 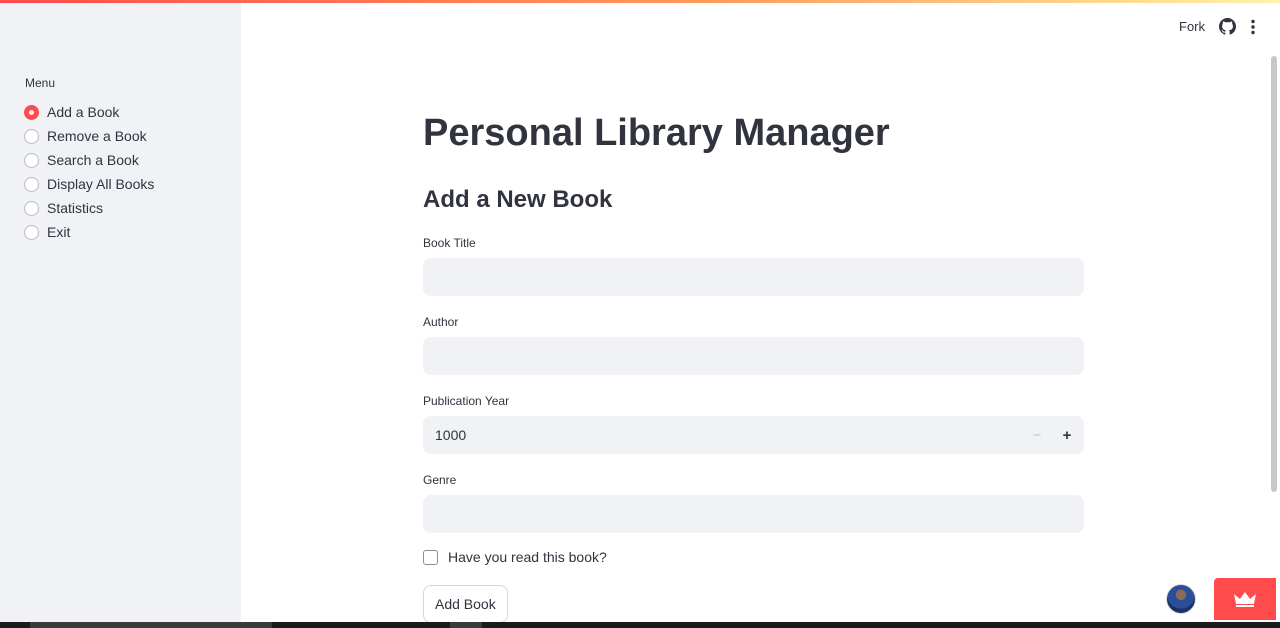 What do you see at coordinates (1181, 599) in the screenshot?
I see `user-avatar` at bounding box center [1181, 599].